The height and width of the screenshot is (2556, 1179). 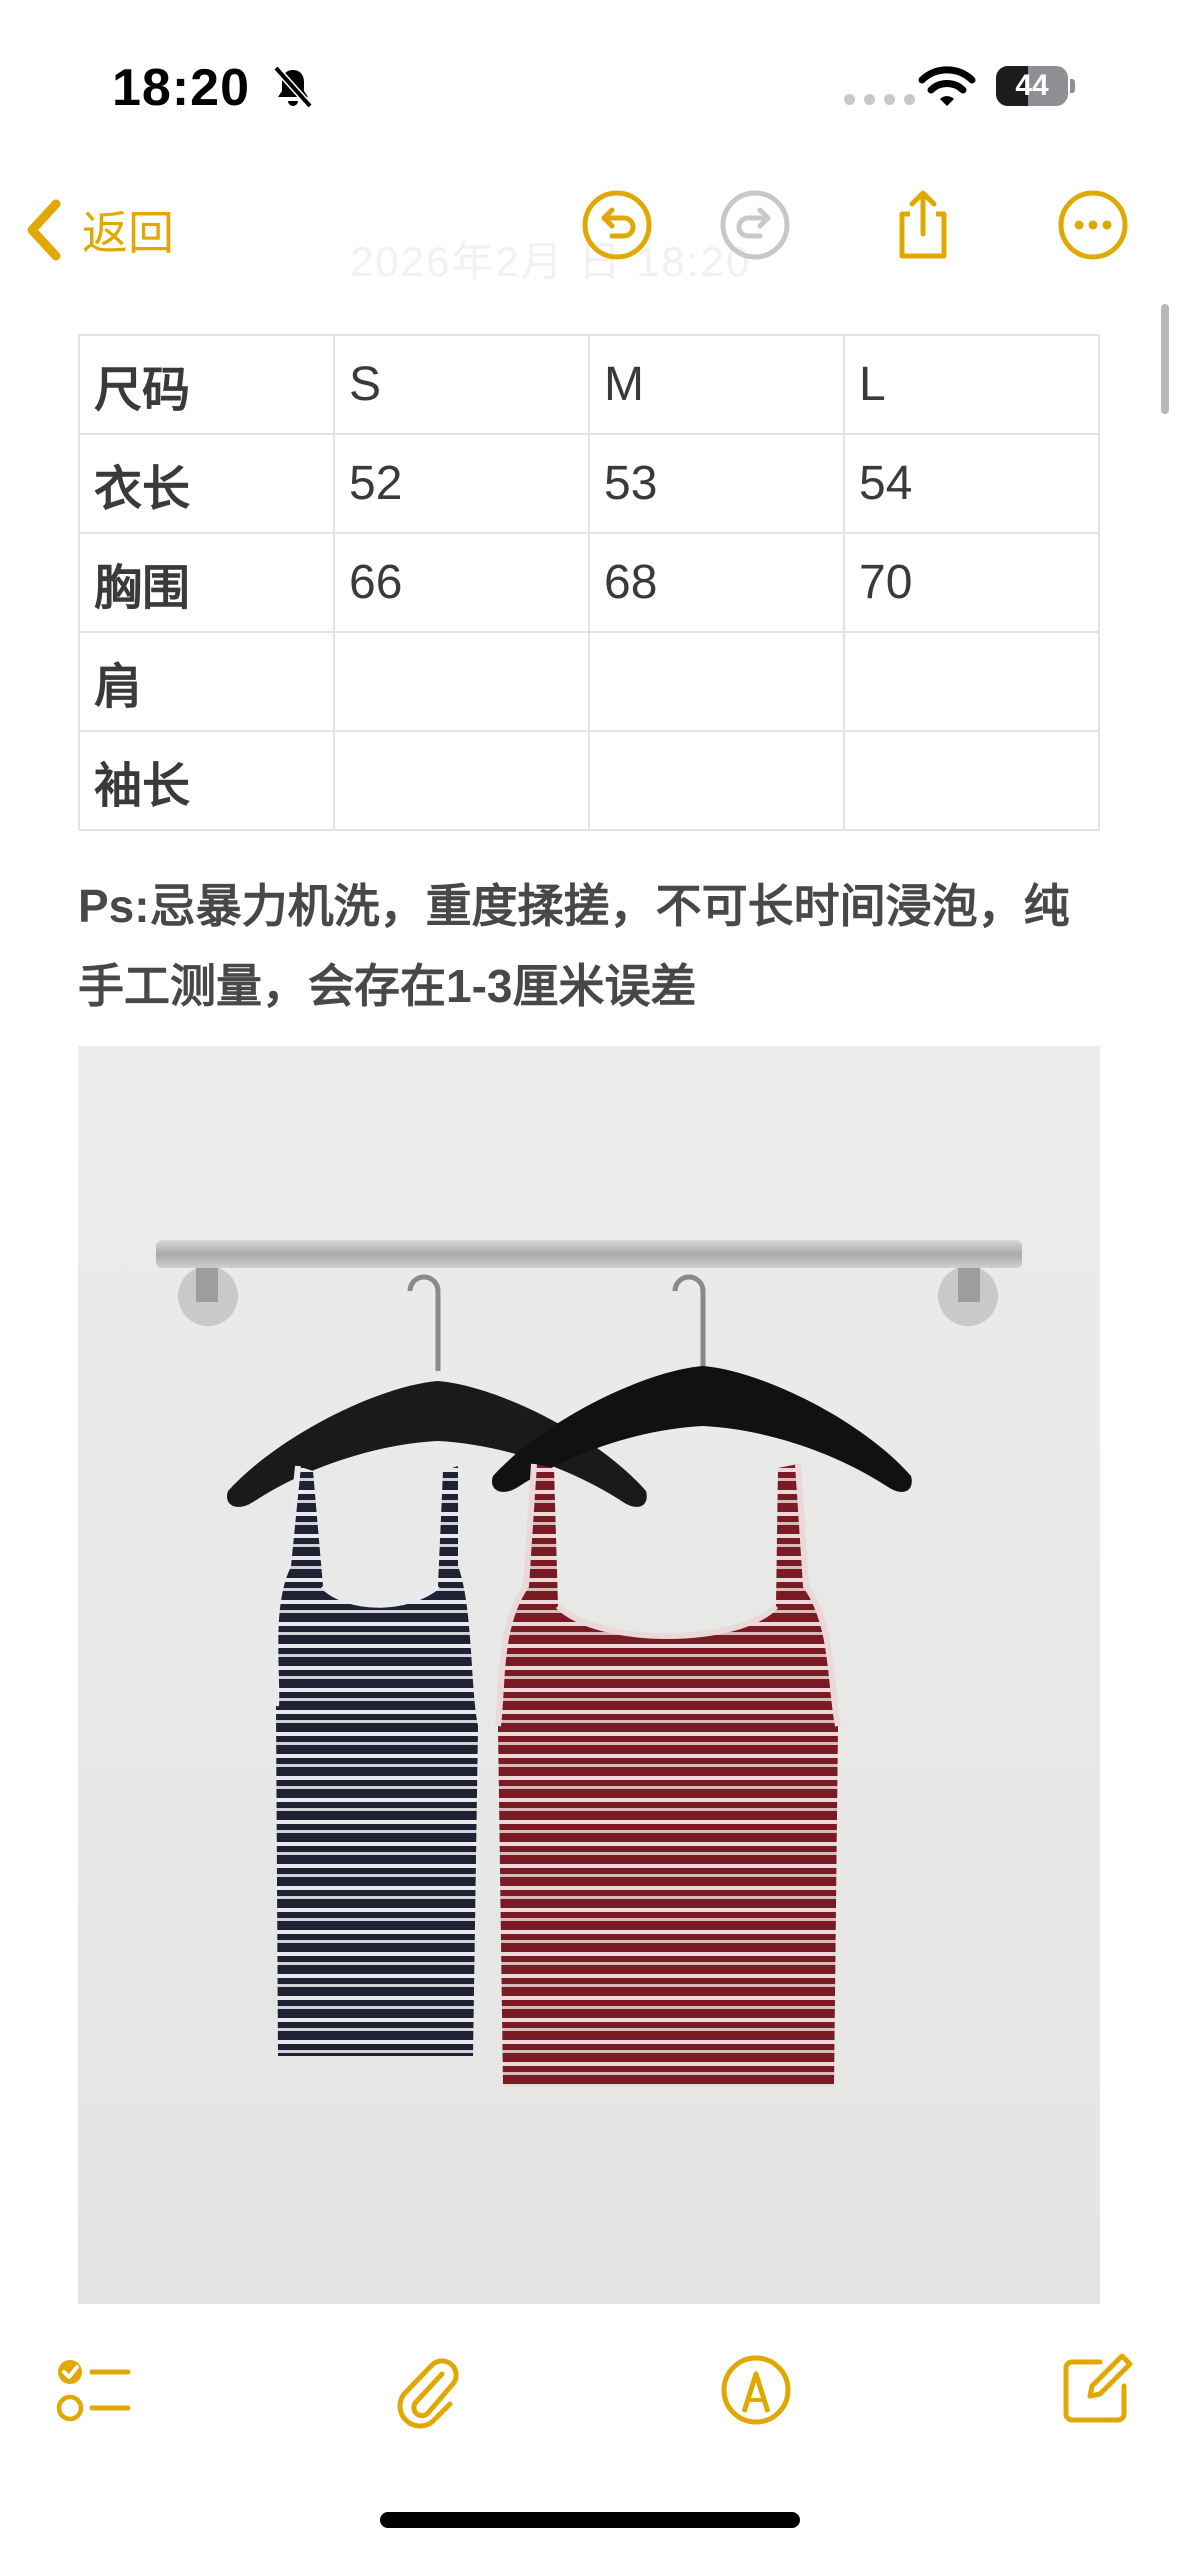 I want to click on home-indicator, so click(x=590, y=2520).